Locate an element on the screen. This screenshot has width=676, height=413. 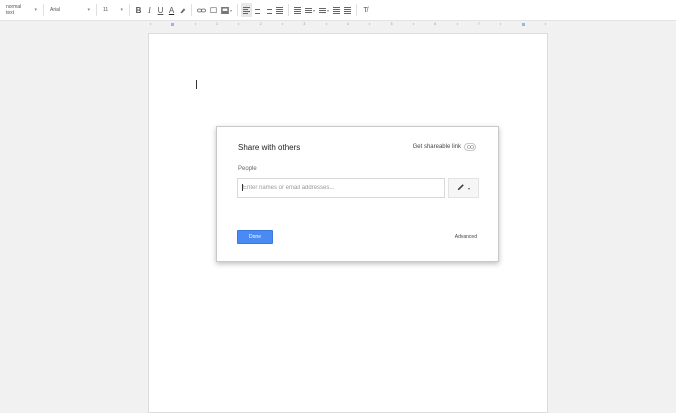
ruler: 1 2 3 4 5 6 7 is located at coordinates (348, 24).